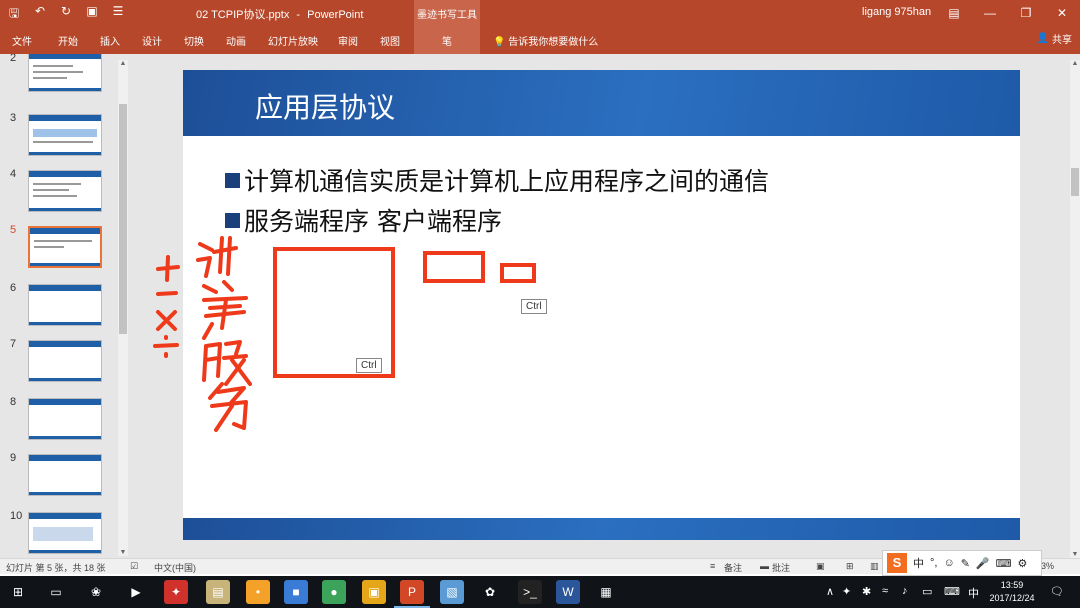 The height and width of the screenshot is (608, 1080). Describe the element at coordinates (59, 419) in the screenshot. I see `thumbnail-8: 8` at that location.